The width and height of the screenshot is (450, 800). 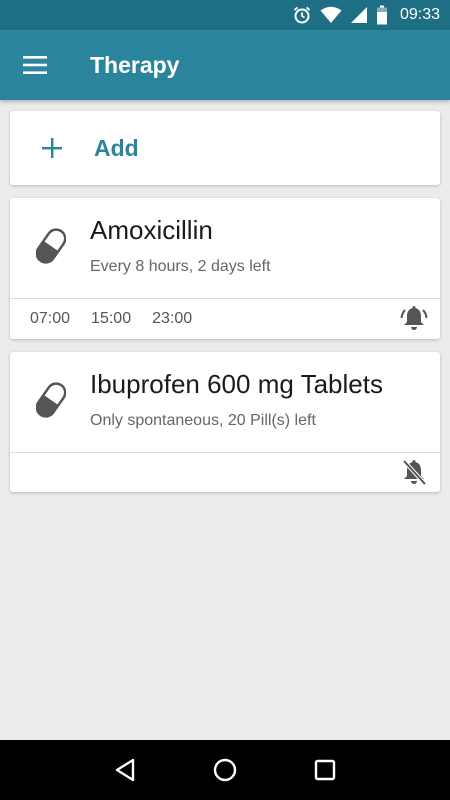 I want to click on medication-times-row: 07:00 15:00 23:00, so click(x=225, y=318).